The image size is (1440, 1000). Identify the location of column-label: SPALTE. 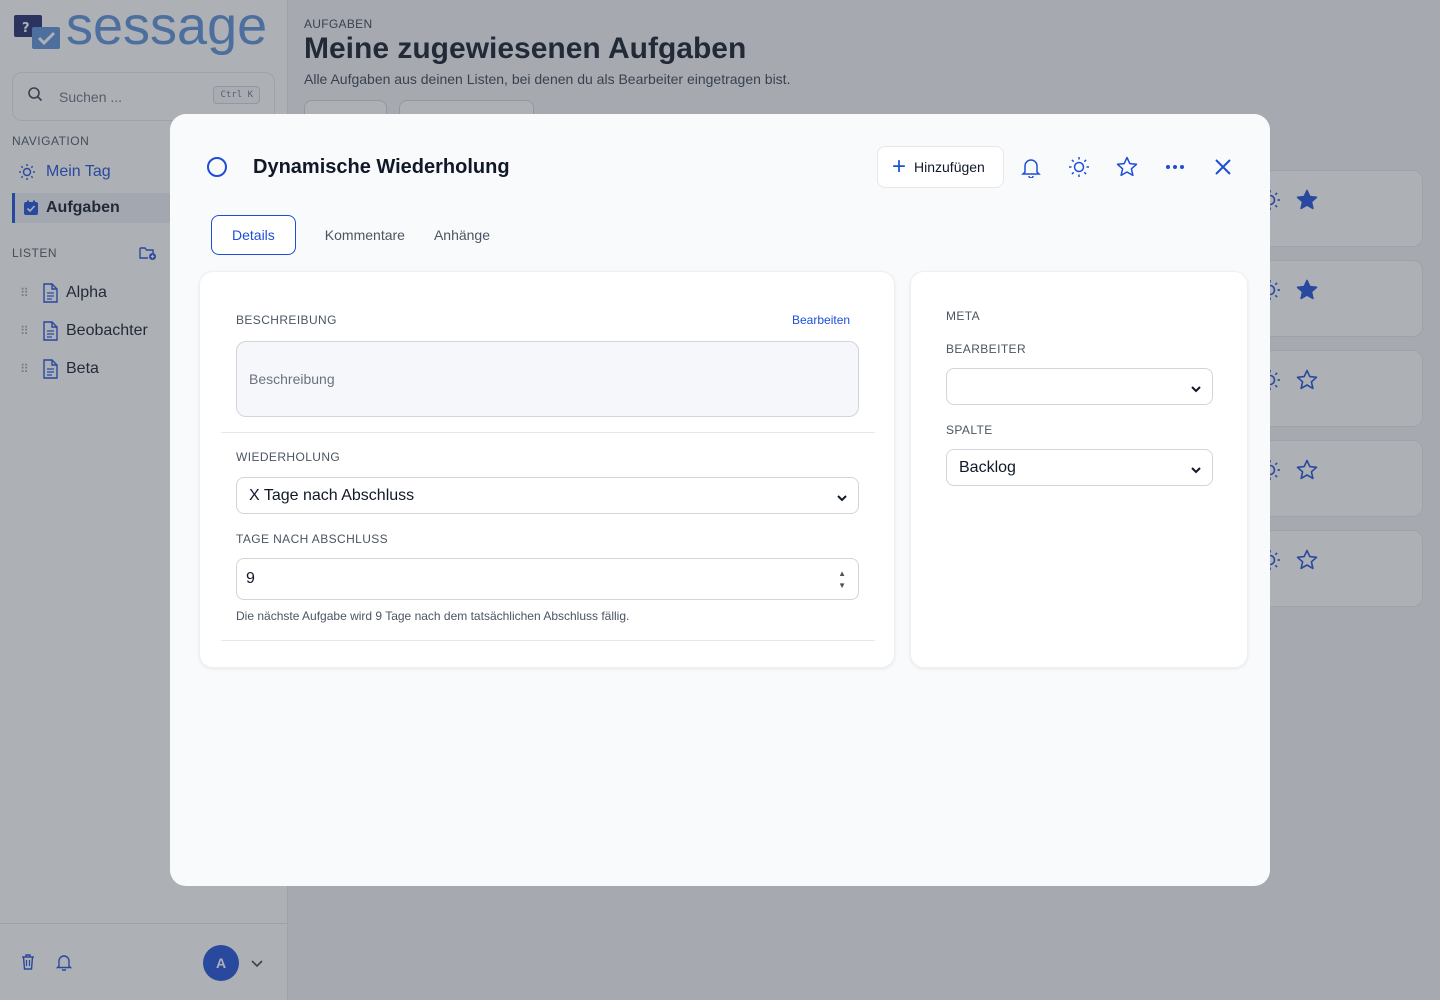
(969, 430).